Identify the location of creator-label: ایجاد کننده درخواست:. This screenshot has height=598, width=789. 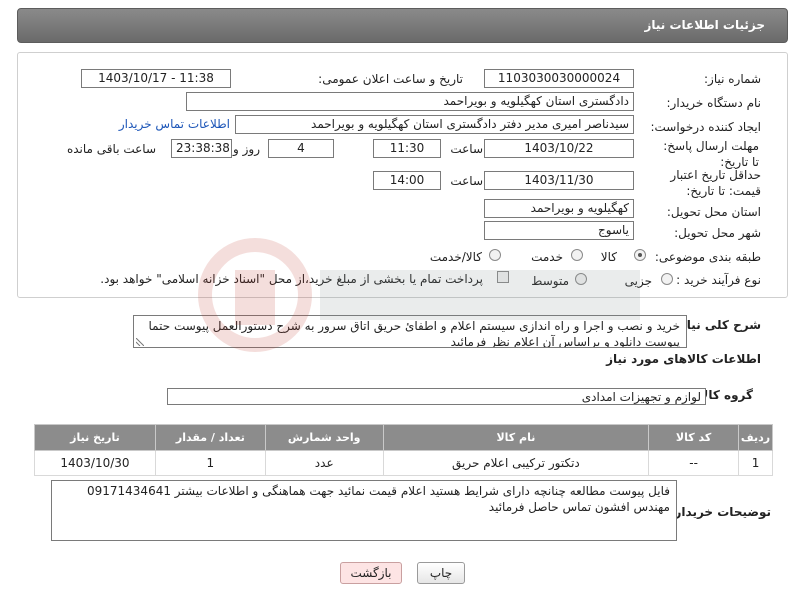
(705, 127).